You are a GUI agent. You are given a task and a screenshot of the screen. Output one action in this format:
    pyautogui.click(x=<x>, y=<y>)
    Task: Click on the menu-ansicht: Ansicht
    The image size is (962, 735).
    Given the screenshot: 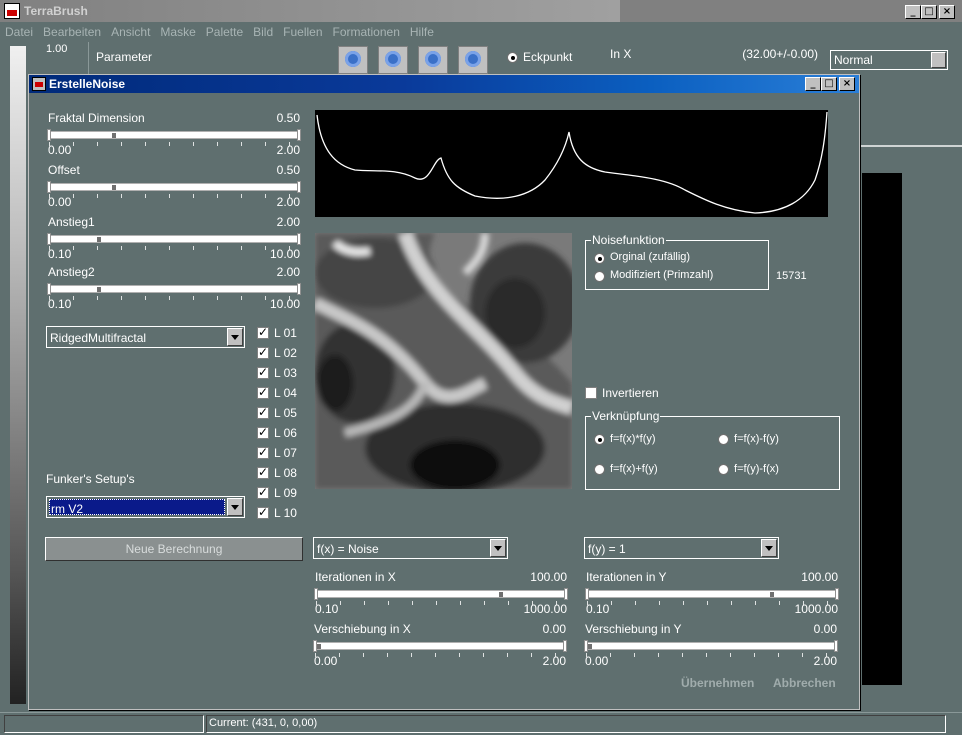 What is the action you would take?
    pyautogui.click(x=130, y=30)
    